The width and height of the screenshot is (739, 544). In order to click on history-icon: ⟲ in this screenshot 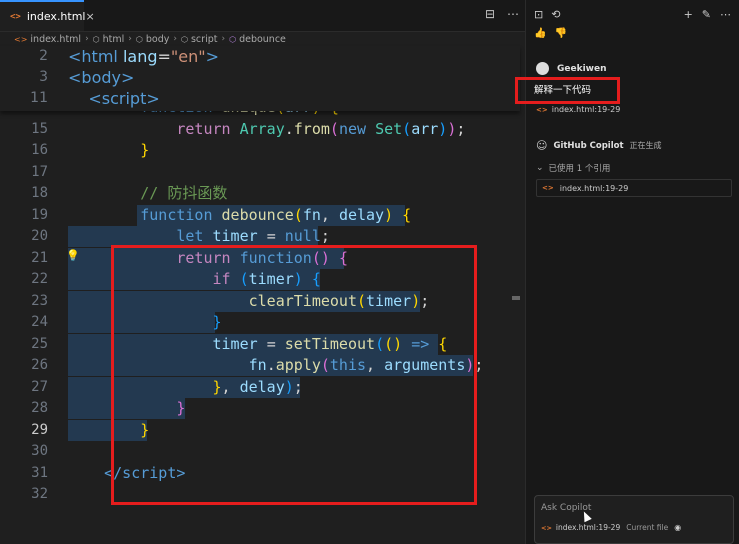, I will do `click(555, 14)`.